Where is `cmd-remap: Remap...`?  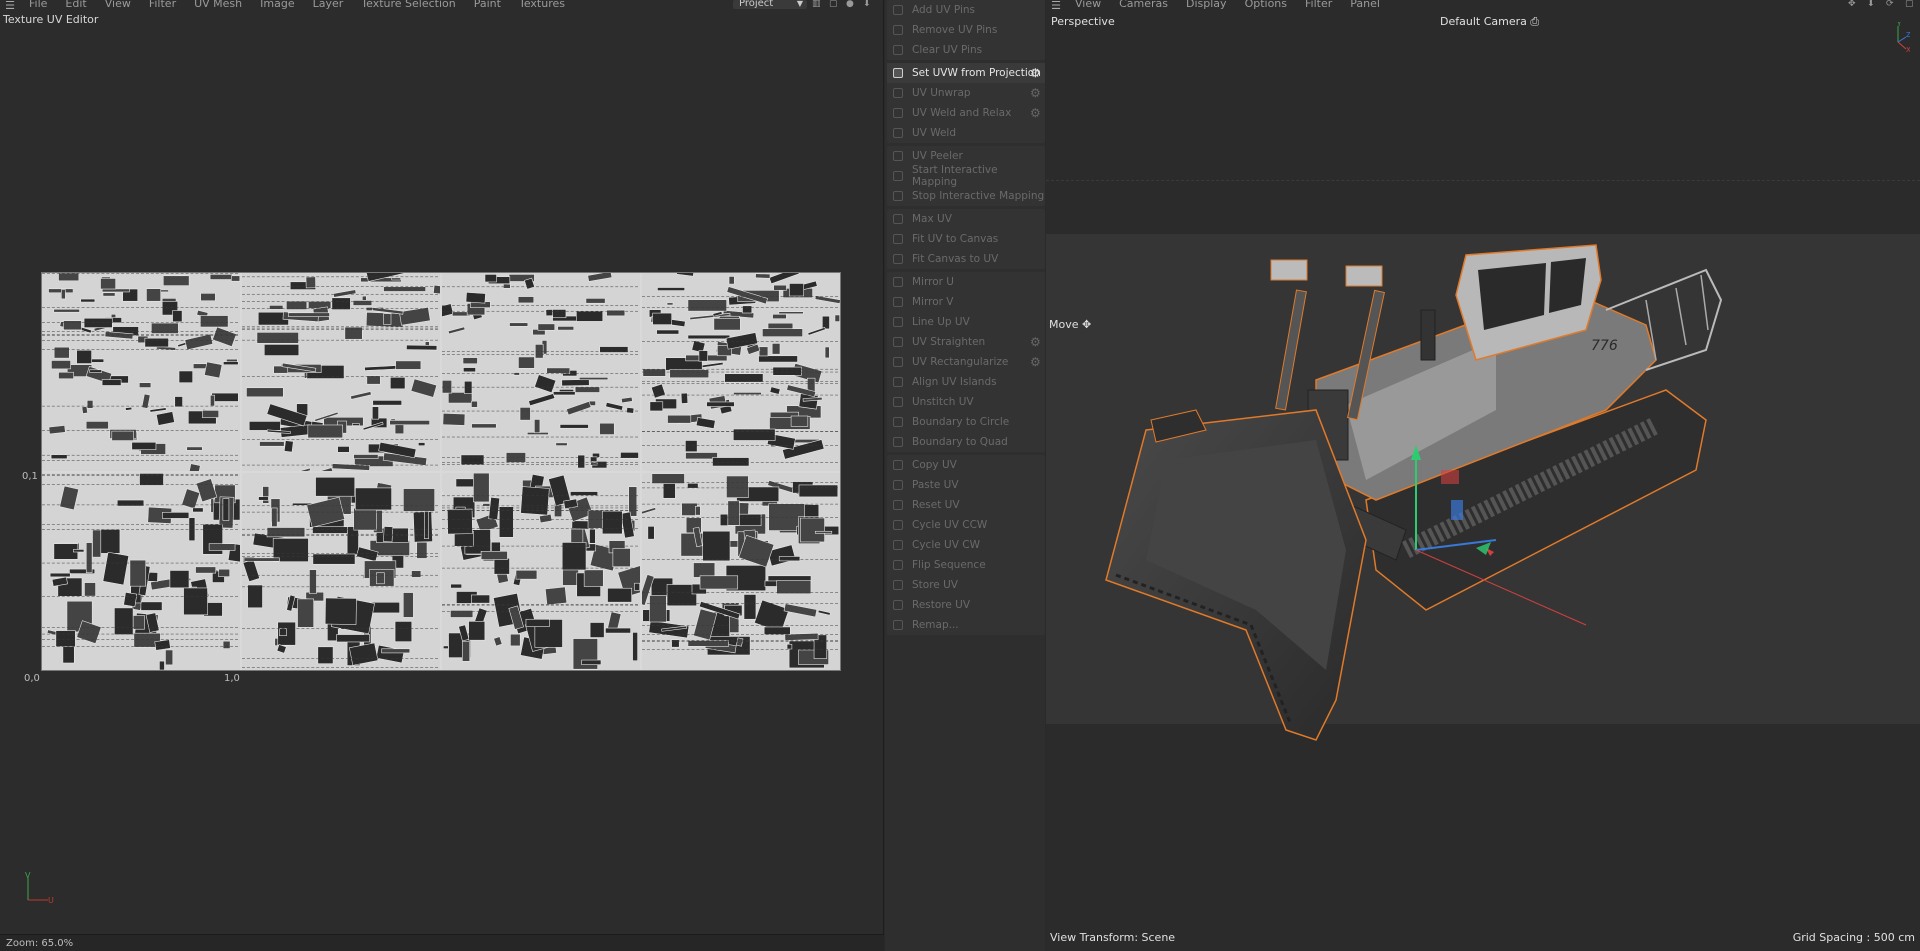
cmd-remap: Remap... is located at coordinates (966, 625).